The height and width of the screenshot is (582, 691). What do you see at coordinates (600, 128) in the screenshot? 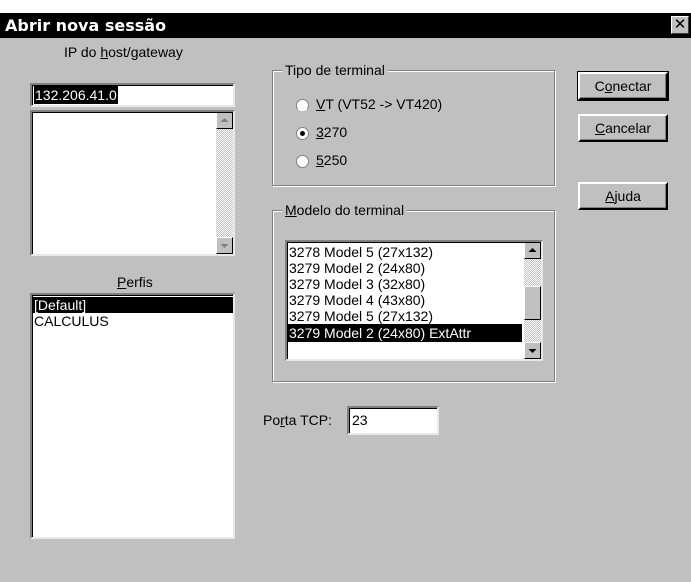
I see `cancel-button-mnemonic: C` at bounding box center [600, 128].